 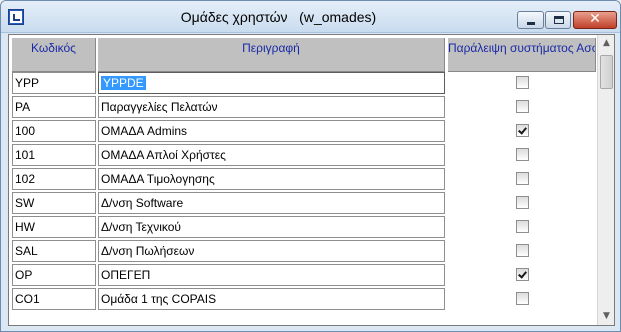 What do you see at coordinates (54, 275) in the screenshot?
I see `code-cell: OP` at bounding box center [54, 275].